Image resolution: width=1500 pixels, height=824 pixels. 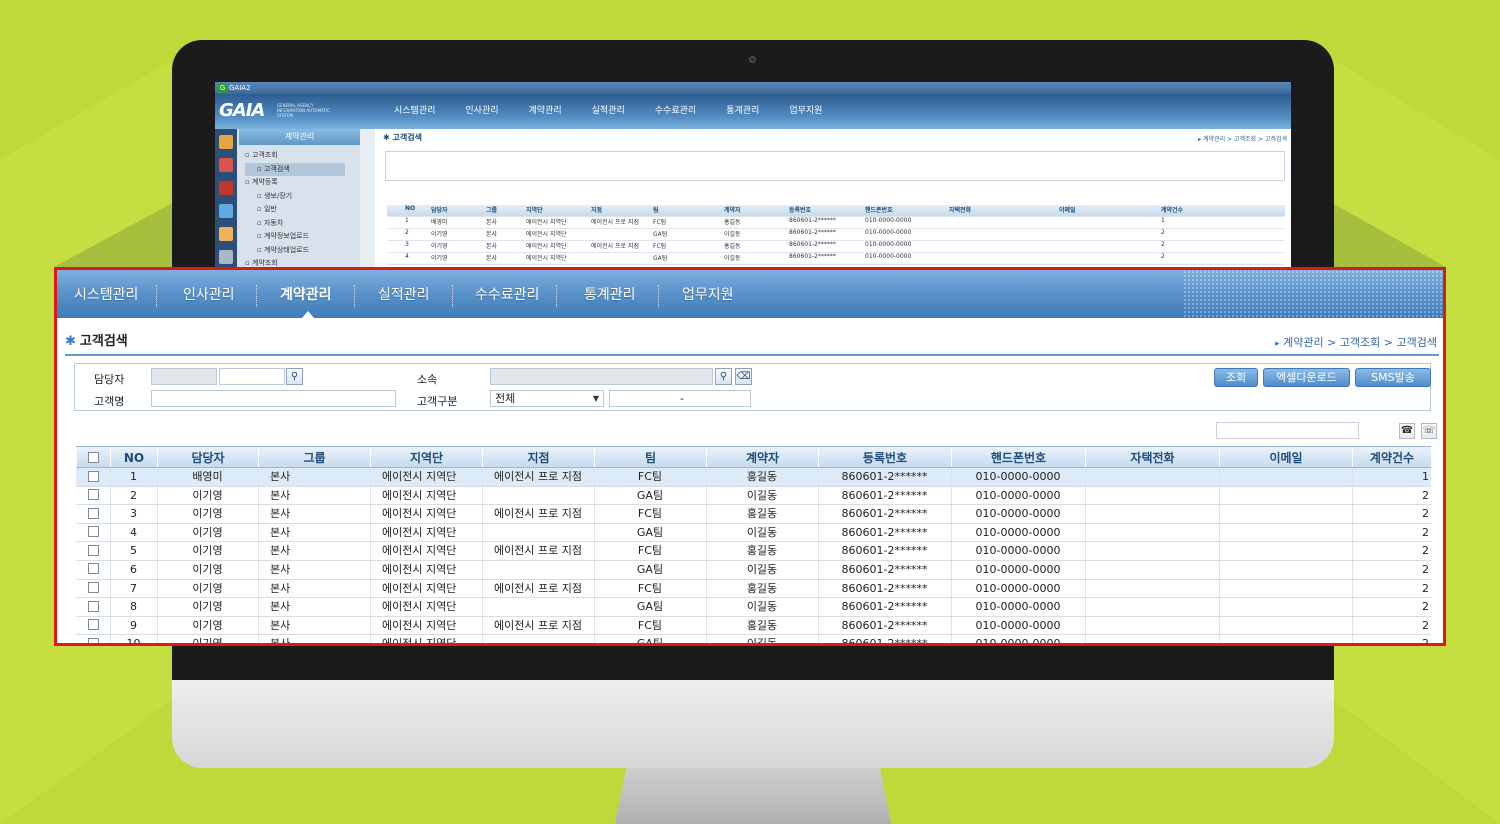 I want to click on link-icon, so click(x=226, y=257).